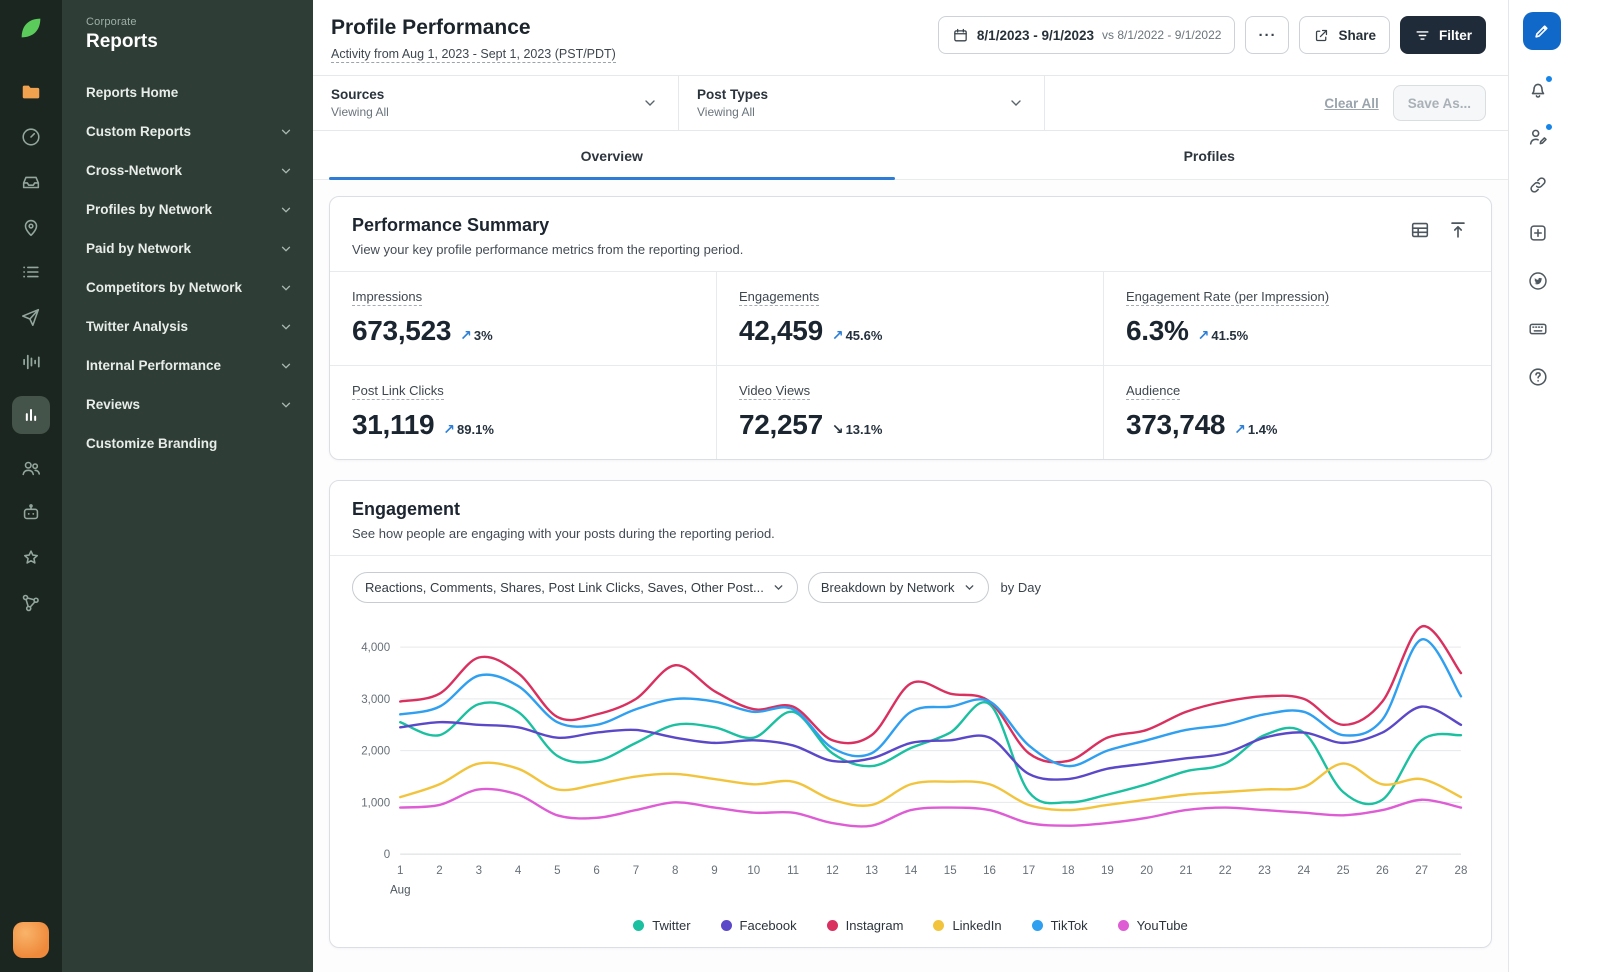 The height and width of the screenshot is (972, 1600). Describe the element at coordinates (1458, 230) in the screenshot. I see `export-to-top-icon` at that location.